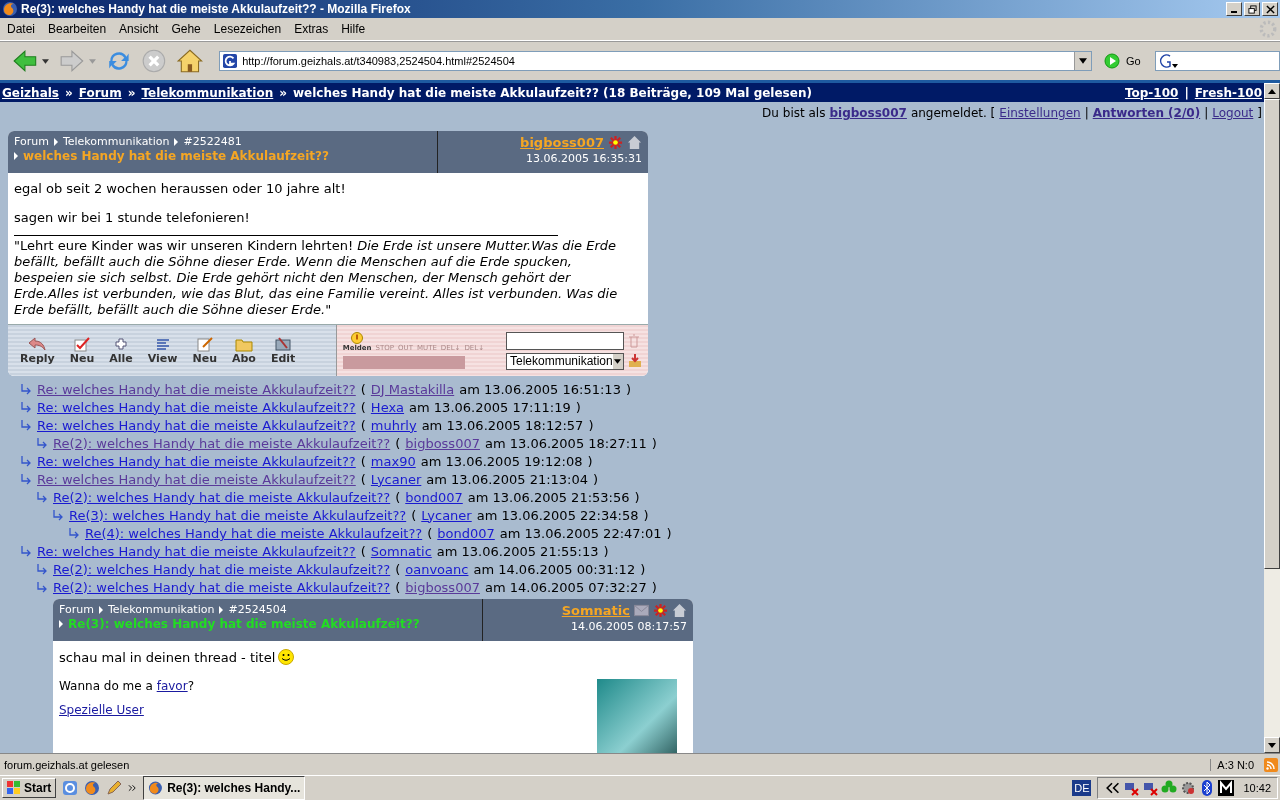 This screenshot has height=800, width=1280. I want to click on restore-button, so click(1252, 9).